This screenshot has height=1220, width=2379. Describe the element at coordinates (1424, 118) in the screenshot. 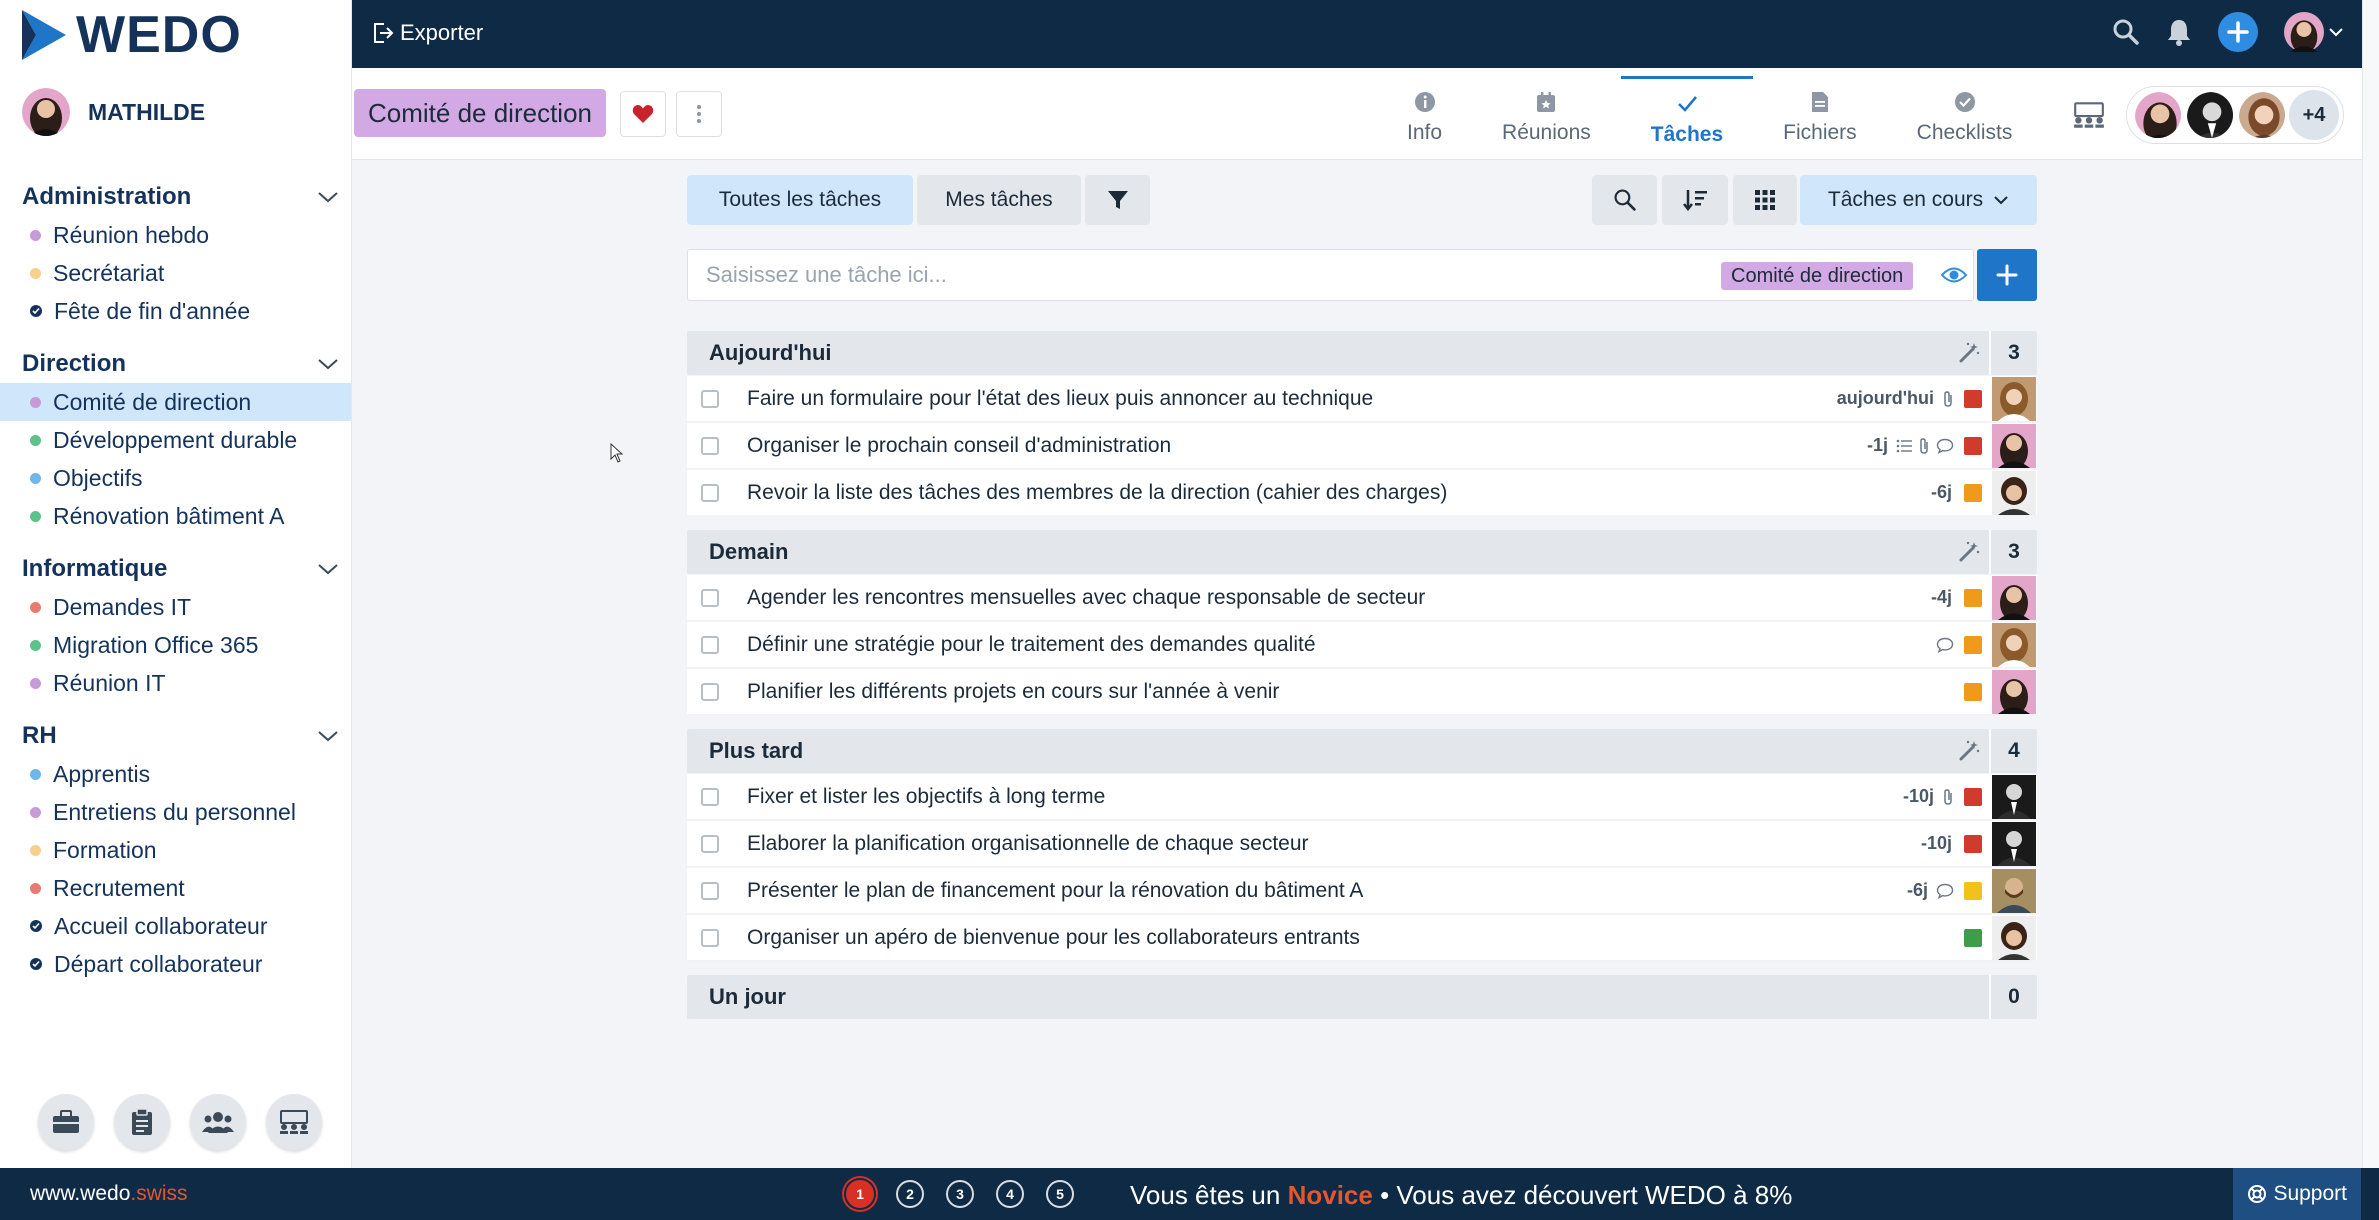

I see `tab-info: Info` at that location.